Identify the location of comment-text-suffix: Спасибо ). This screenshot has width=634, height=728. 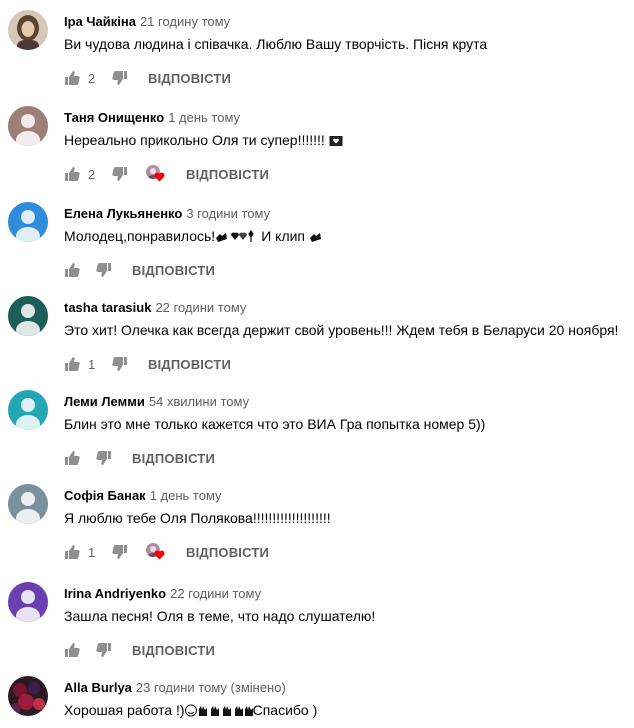
(285, 710).